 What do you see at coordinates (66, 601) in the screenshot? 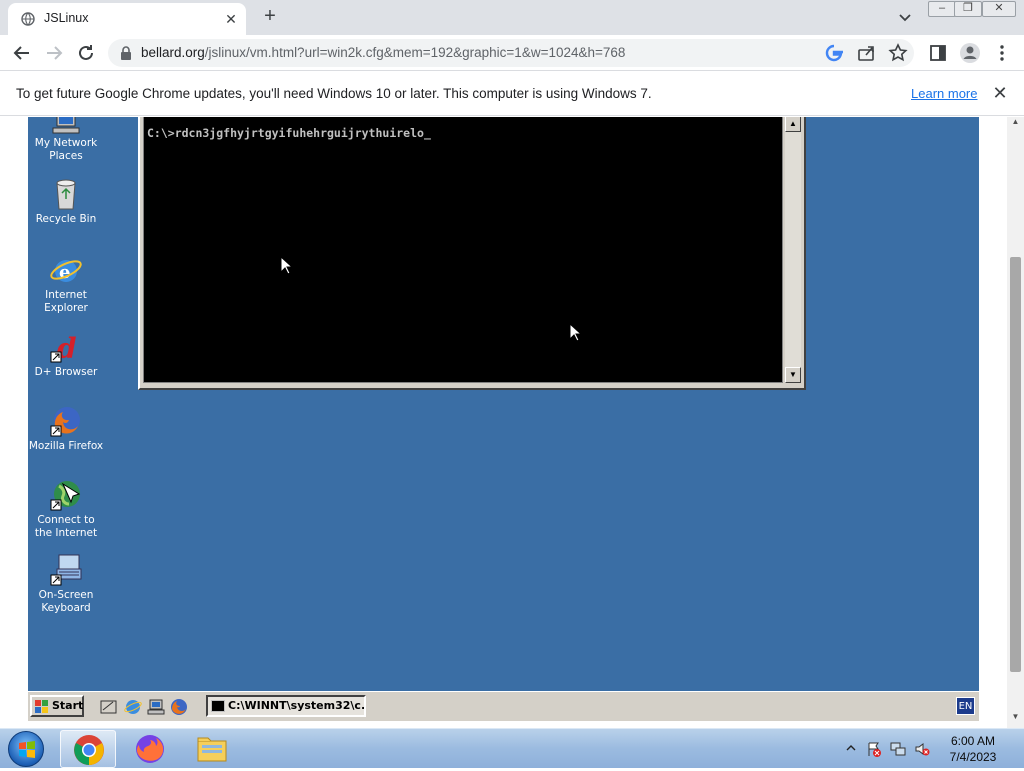
I see `desktop-icon-label: On-Screen Keyboard` at bounding box center [66, 601].